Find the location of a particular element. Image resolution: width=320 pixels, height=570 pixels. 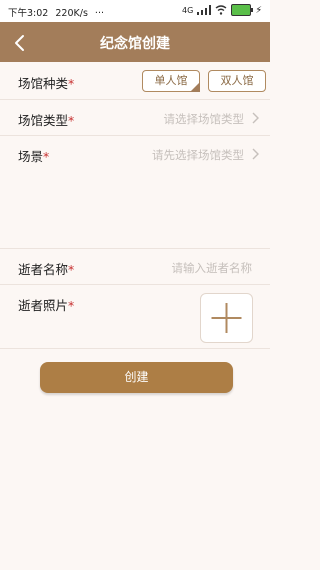

add-photo-button is located at coordinates (226, 318).